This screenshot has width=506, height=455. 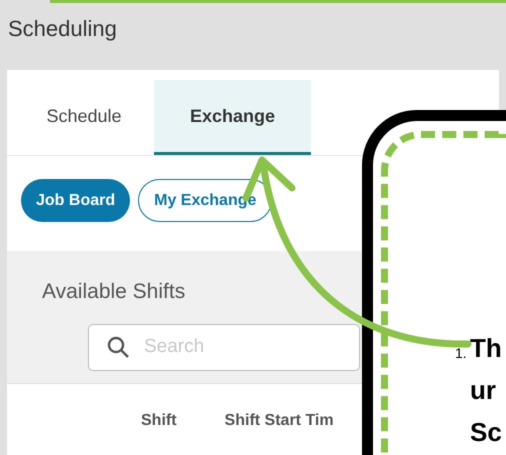 What do you see at coordinates (75, 200) in the screenshot?
I see `toggle-button: Job Board` at bounding box center [75, 200].